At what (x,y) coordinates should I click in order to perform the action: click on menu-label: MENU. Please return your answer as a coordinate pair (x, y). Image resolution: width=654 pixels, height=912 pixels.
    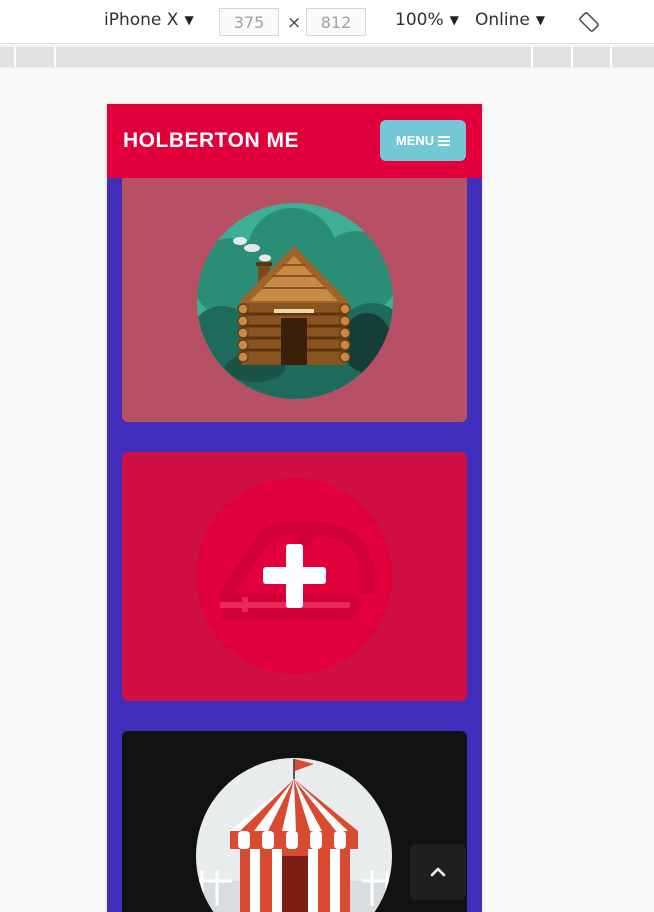
    Looking at the image, I should click on (415, 140).